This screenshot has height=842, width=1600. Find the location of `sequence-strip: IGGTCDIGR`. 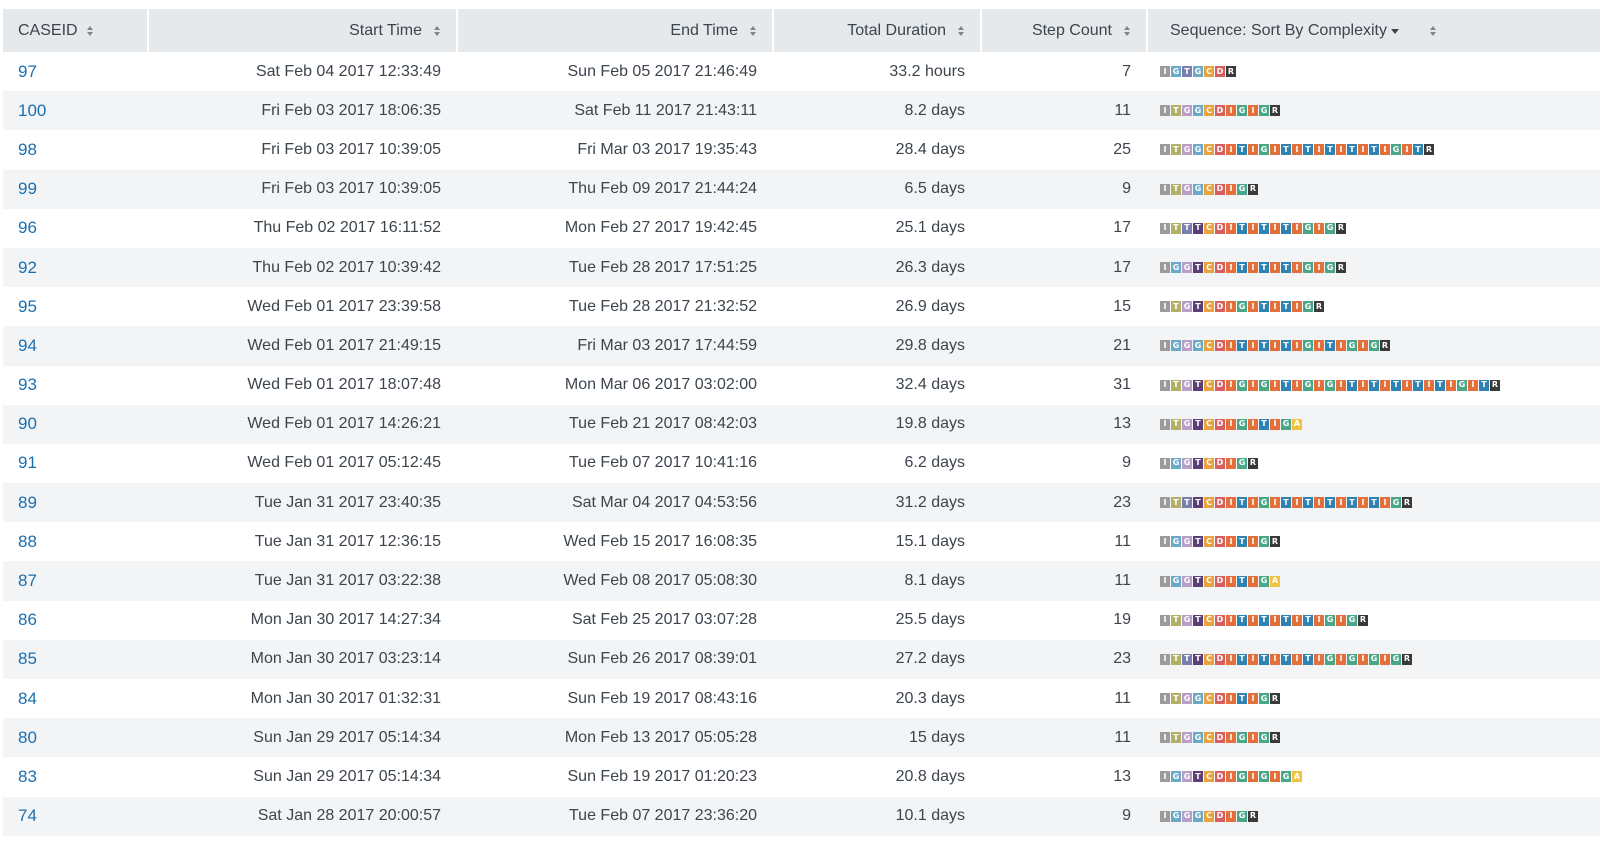

sequence-strip: IGGTCDIGR is located at coordinates (1209, 463).